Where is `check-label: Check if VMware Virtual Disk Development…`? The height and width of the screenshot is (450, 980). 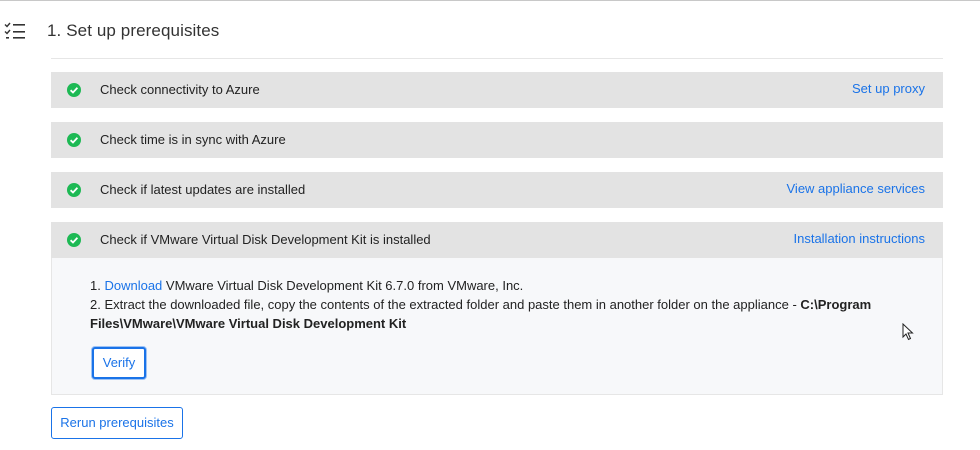 check-label: Check if VMware Virtual Disk Development… is located at coordinates (265, 239).